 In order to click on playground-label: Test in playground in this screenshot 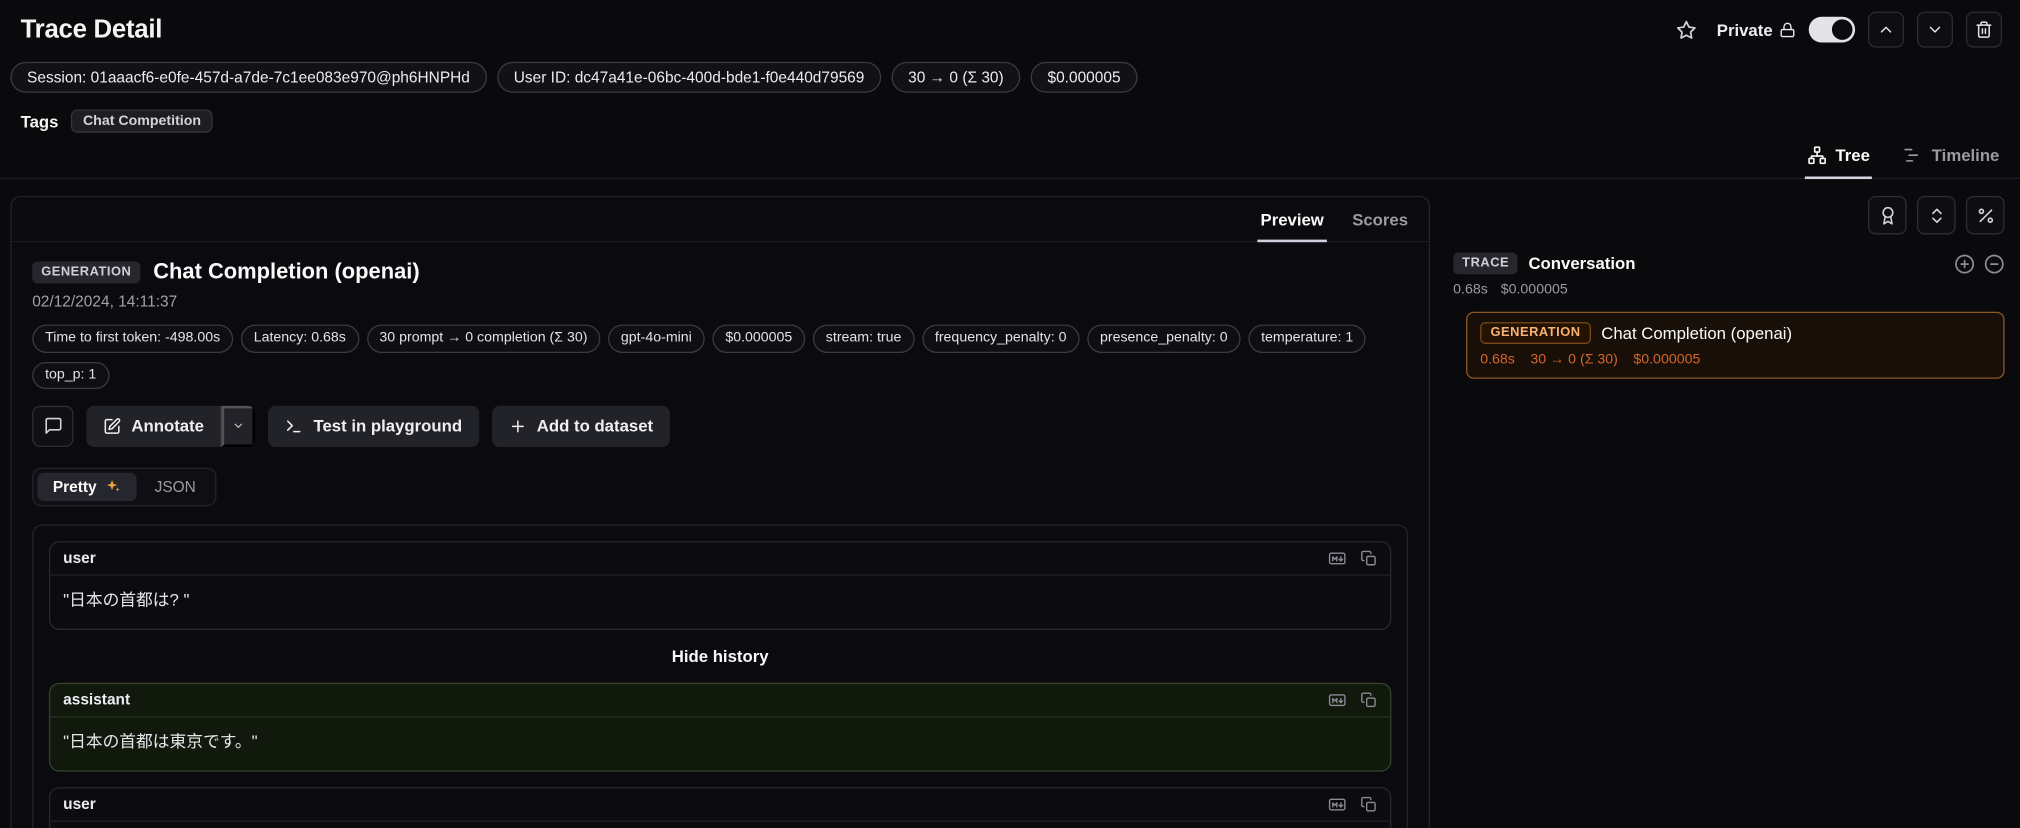, I will do `click(388, 426)`.